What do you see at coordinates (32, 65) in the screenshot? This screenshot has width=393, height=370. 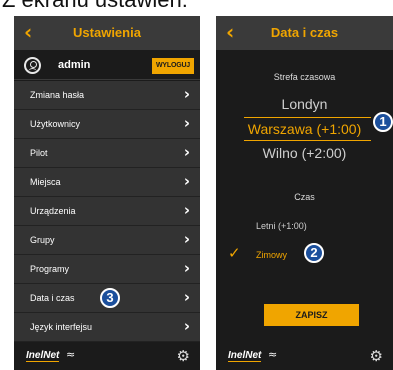 I see `user-icon` at bounding box center [32, 65].